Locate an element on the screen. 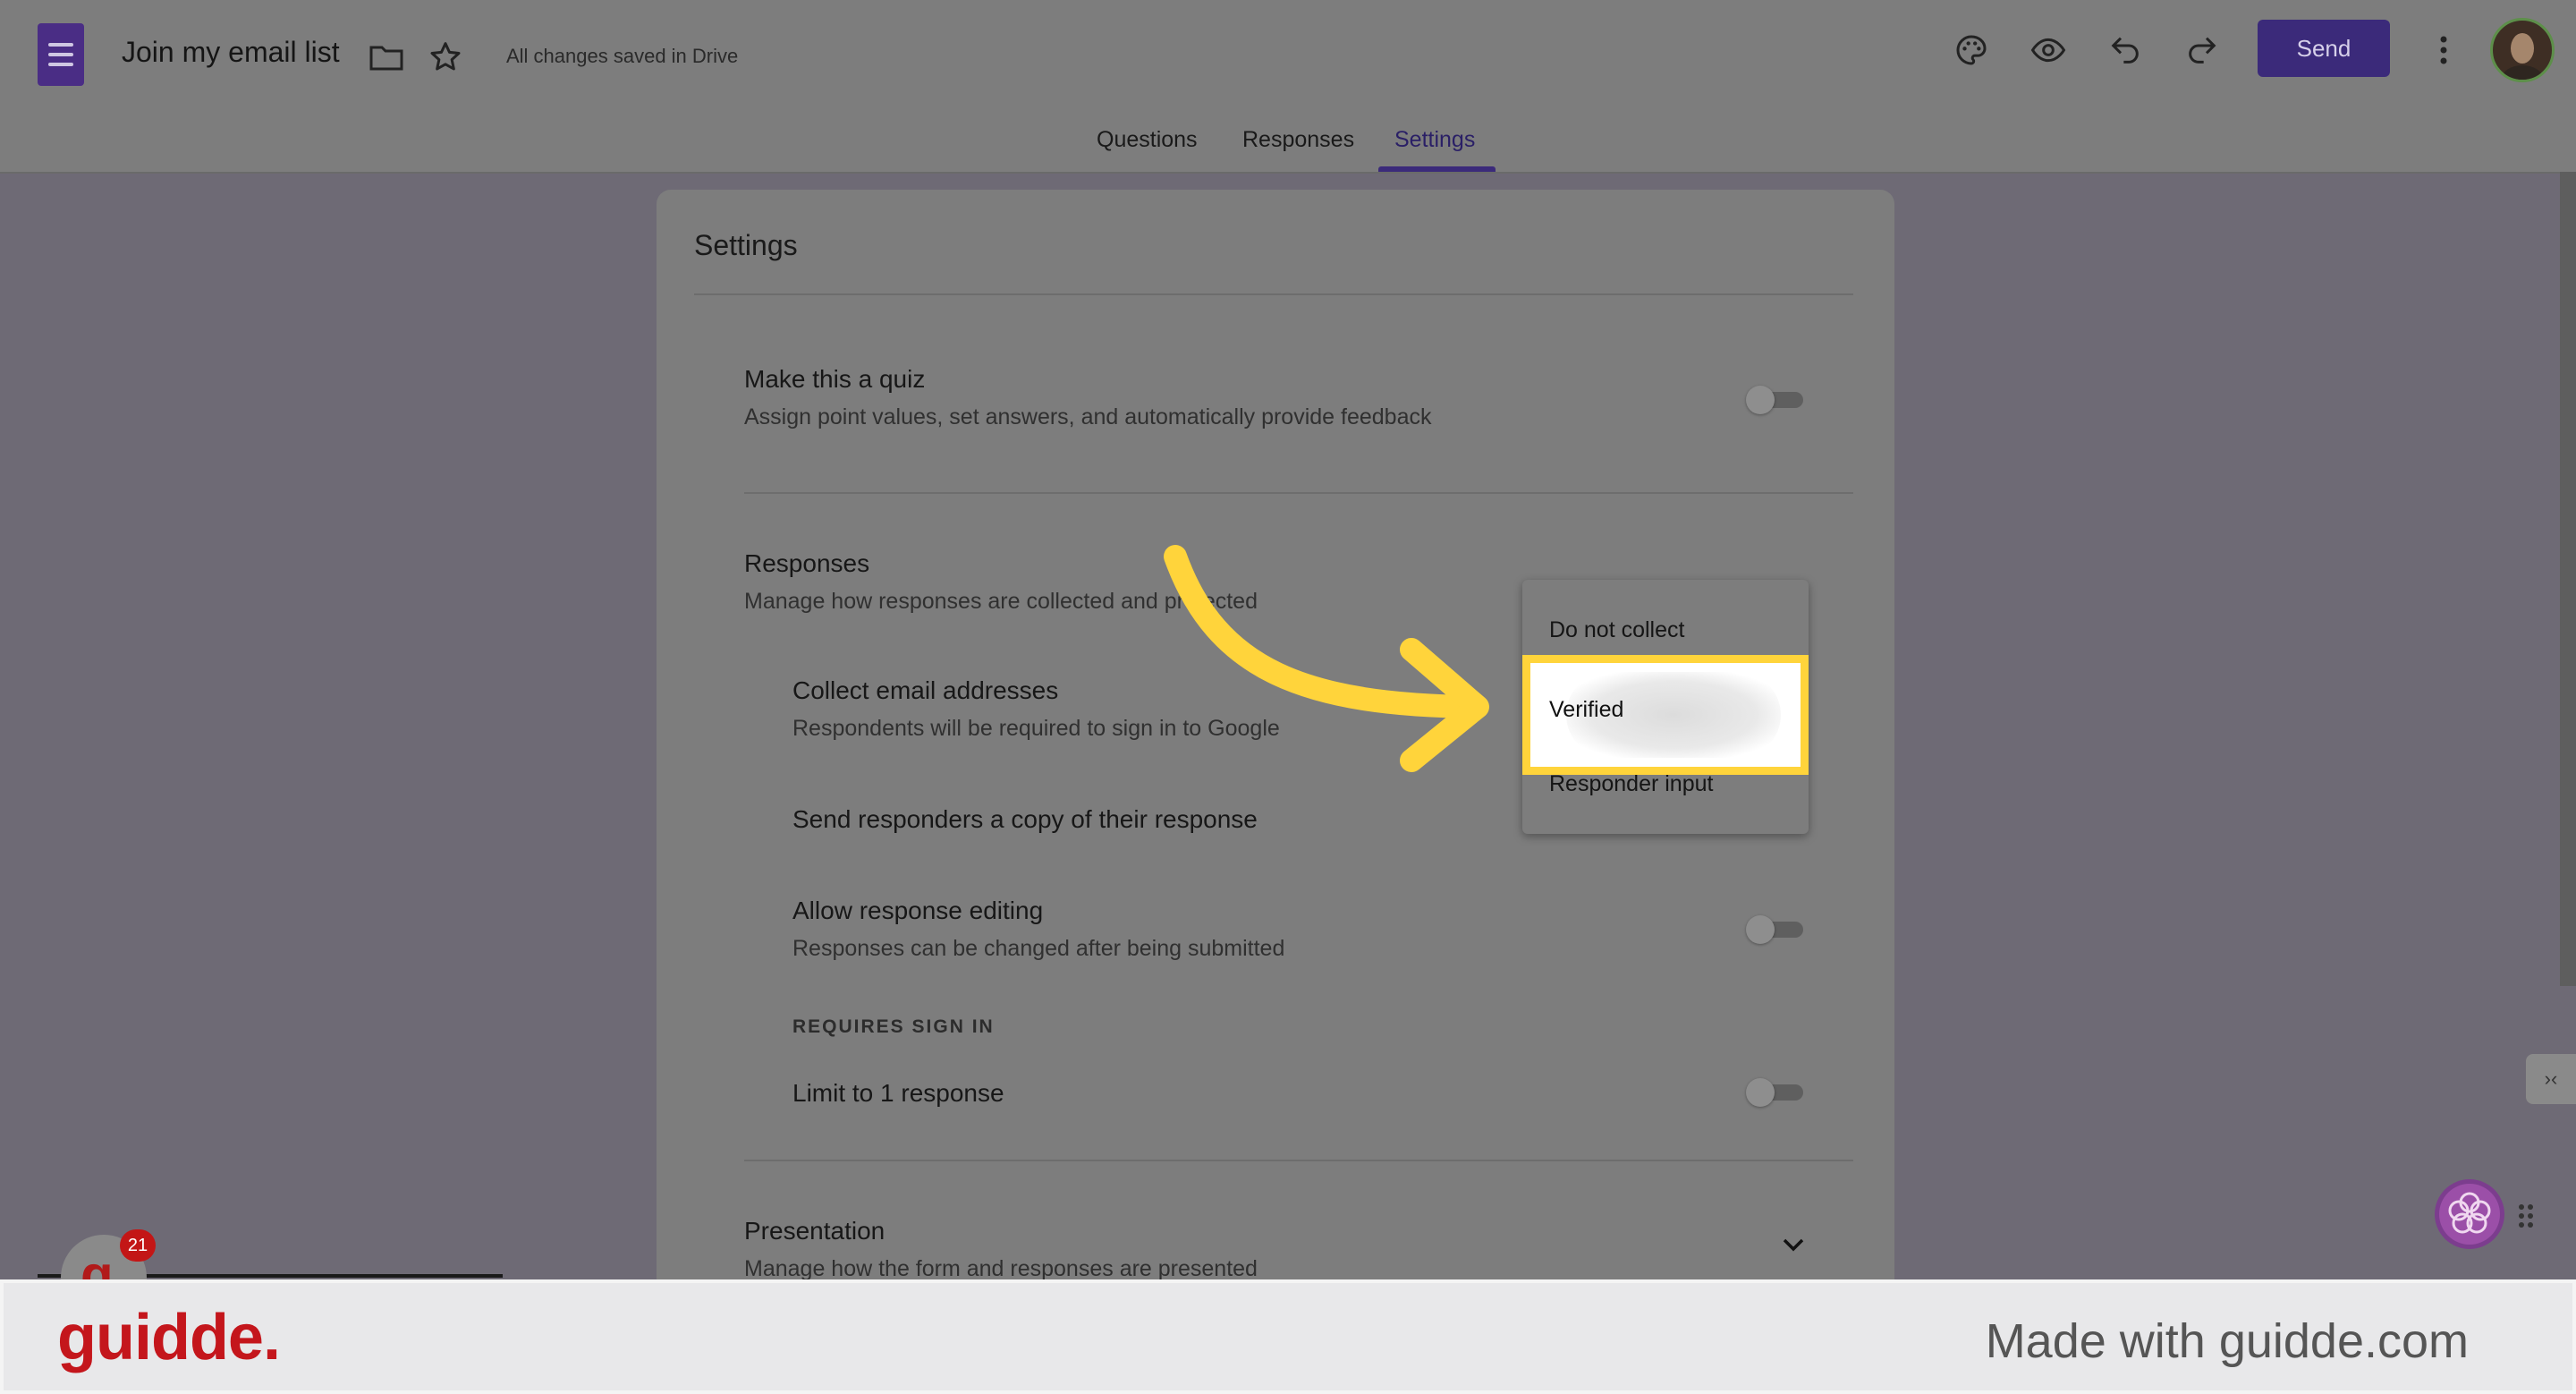 The image size is (2576, 1394). folder-icon is located at coordinates (386, 57).